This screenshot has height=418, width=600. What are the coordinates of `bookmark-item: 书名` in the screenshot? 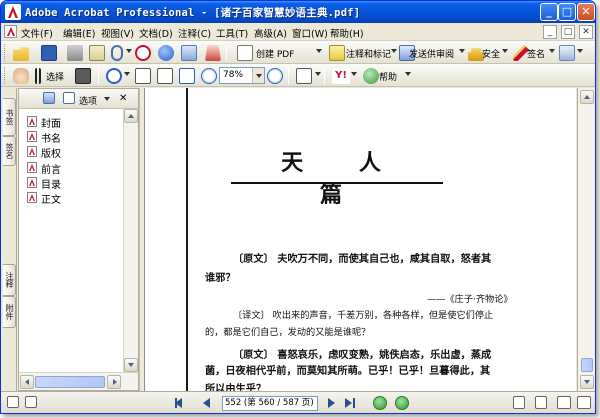 It's located at (44, 137).